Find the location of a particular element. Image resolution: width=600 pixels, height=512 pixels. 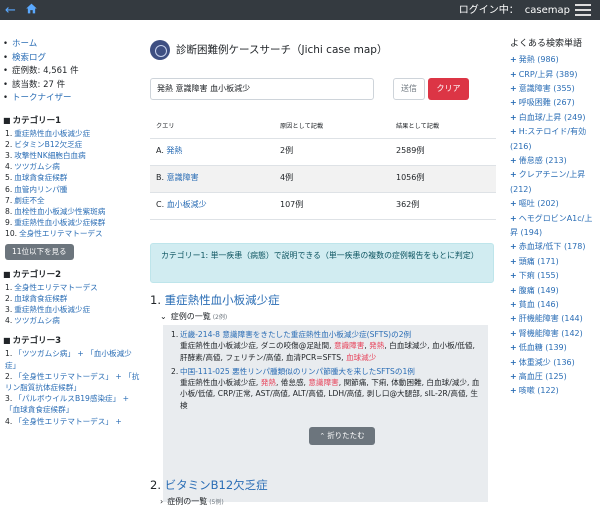

list-item: 2. ビタミンB12欠乏症 is located at coordinates (72, 144).